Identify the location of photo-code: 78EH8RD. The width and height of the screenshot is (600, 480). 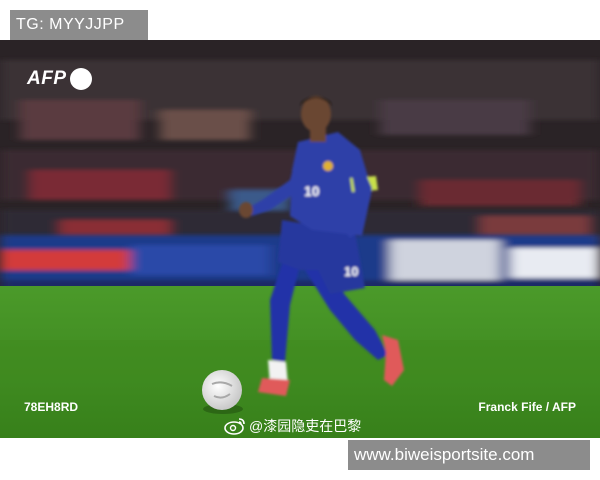
(51, 407).